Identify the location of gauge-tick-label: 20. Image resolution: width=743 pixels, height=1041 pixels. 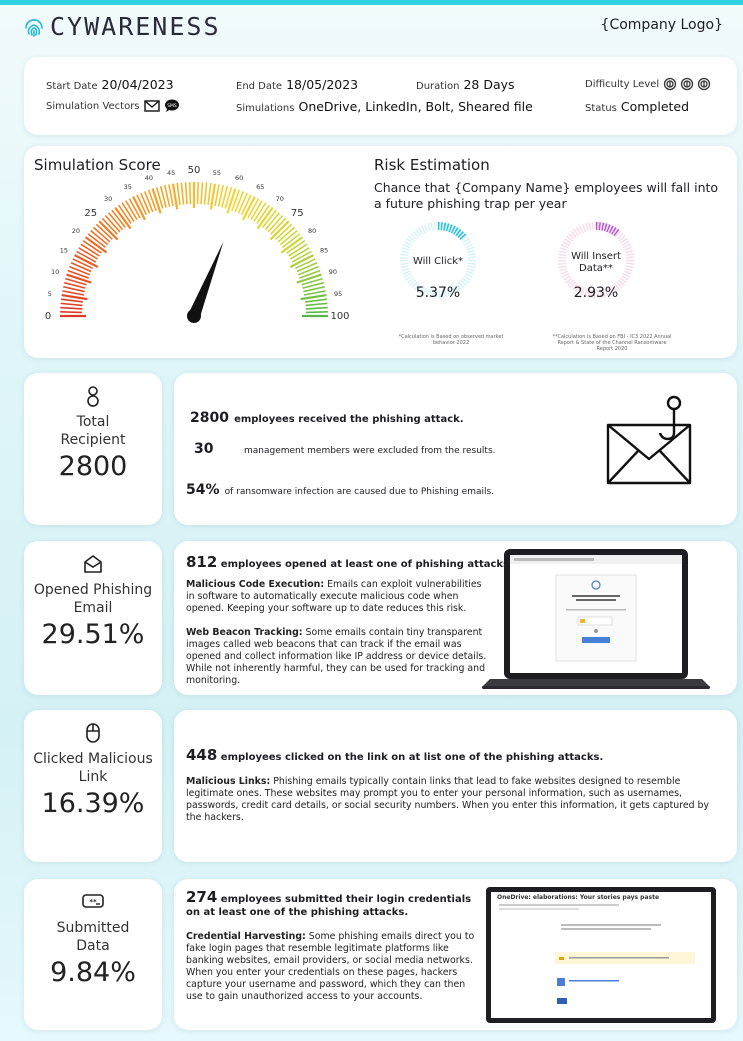
(76, 231).